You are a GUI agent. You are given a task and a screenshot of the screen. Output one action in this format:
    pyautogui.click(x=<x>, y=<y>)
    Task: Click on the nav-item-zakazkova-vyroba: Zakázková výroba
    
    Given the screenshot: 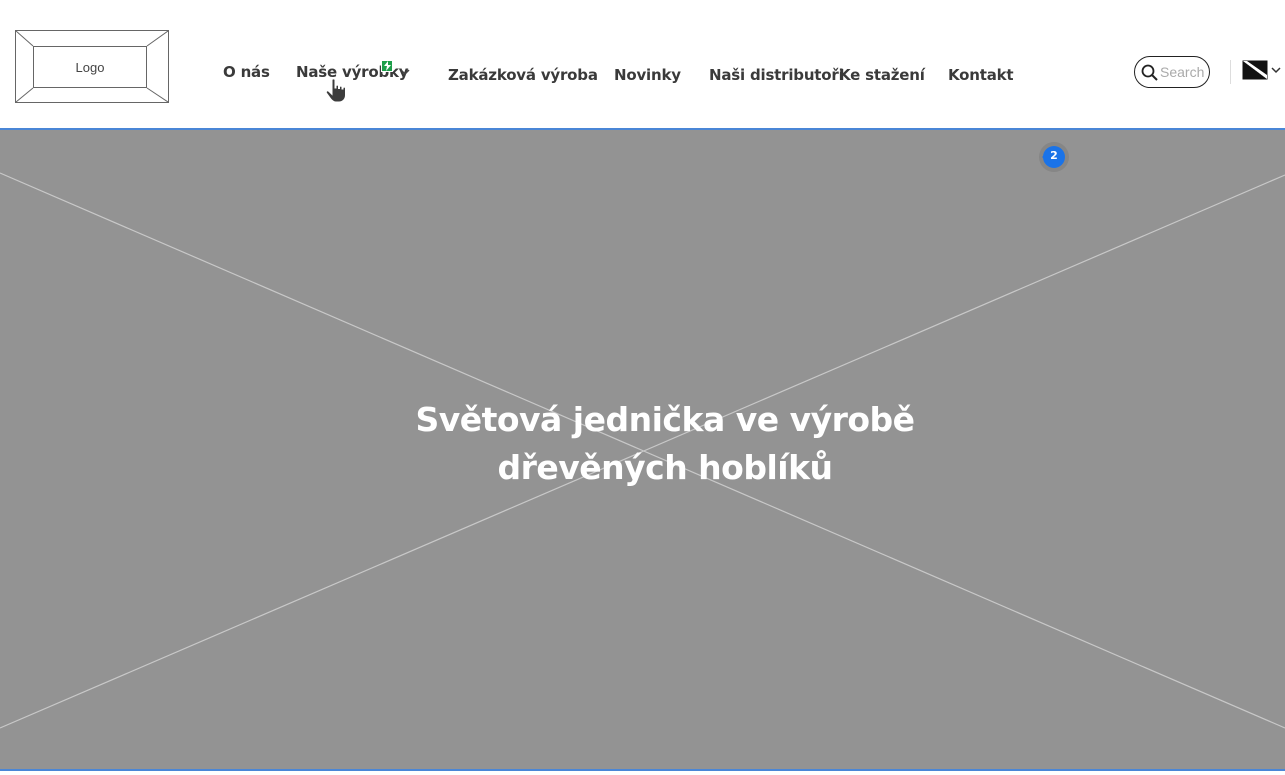 What is the action you would take?
    pyautogui.click(x=523, y=75)
    